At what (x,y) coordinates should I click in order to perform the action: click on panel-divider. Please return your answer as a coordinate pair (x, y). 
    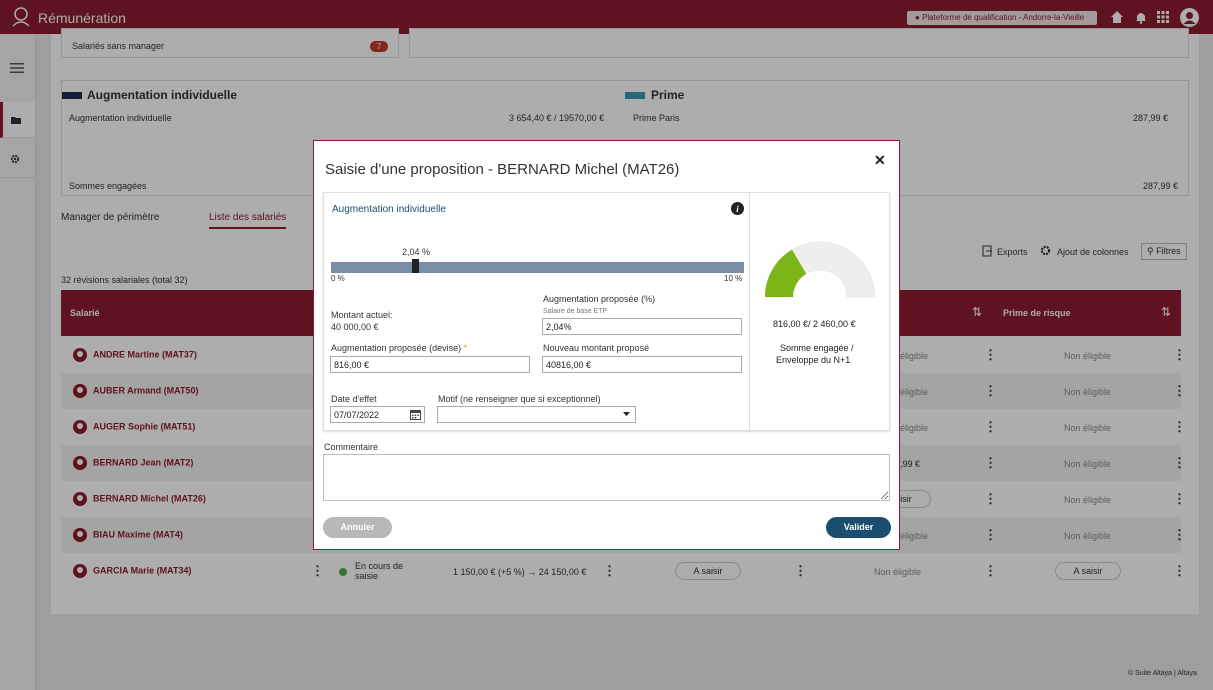
    Looking at the image, I should click on (749, 311).